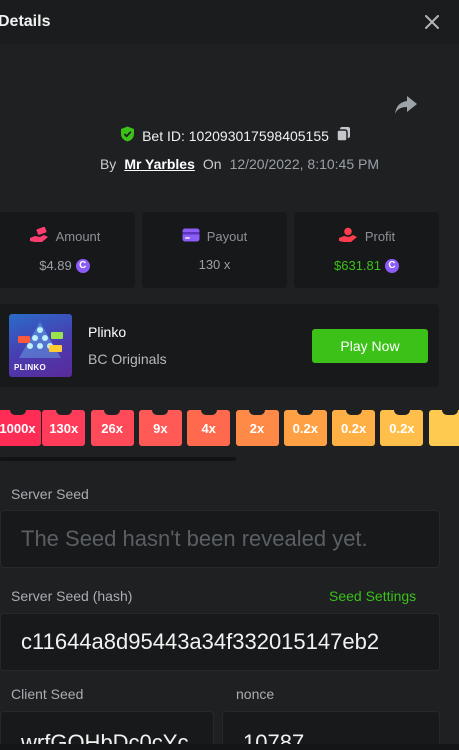 The image size is (459, 750). What do you see at coordinates (212, 164) in the screenshot?
I see `on-label: On` at bounding box center [212, 164].